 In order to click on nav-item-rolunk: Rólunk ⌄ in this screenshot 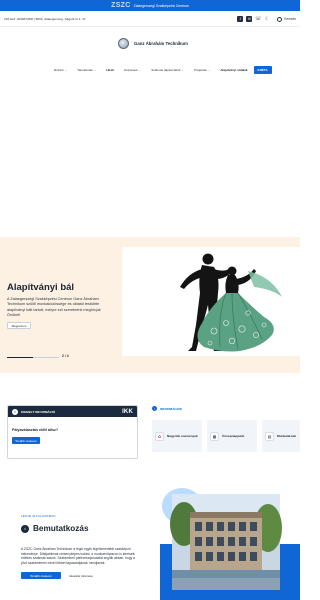, I will do `click(60, 70)`.